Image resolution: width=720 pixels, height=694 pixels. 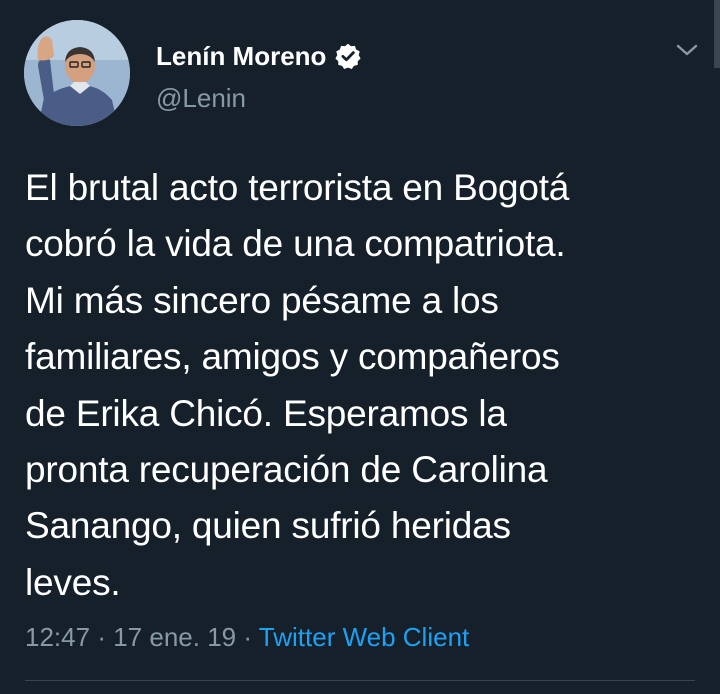 What do you see at coordinates (266, 413) in the screenshot?
I see `tweet-text-line: de Erika Chicó. Esperamos la` at bounding box center [266, 413].